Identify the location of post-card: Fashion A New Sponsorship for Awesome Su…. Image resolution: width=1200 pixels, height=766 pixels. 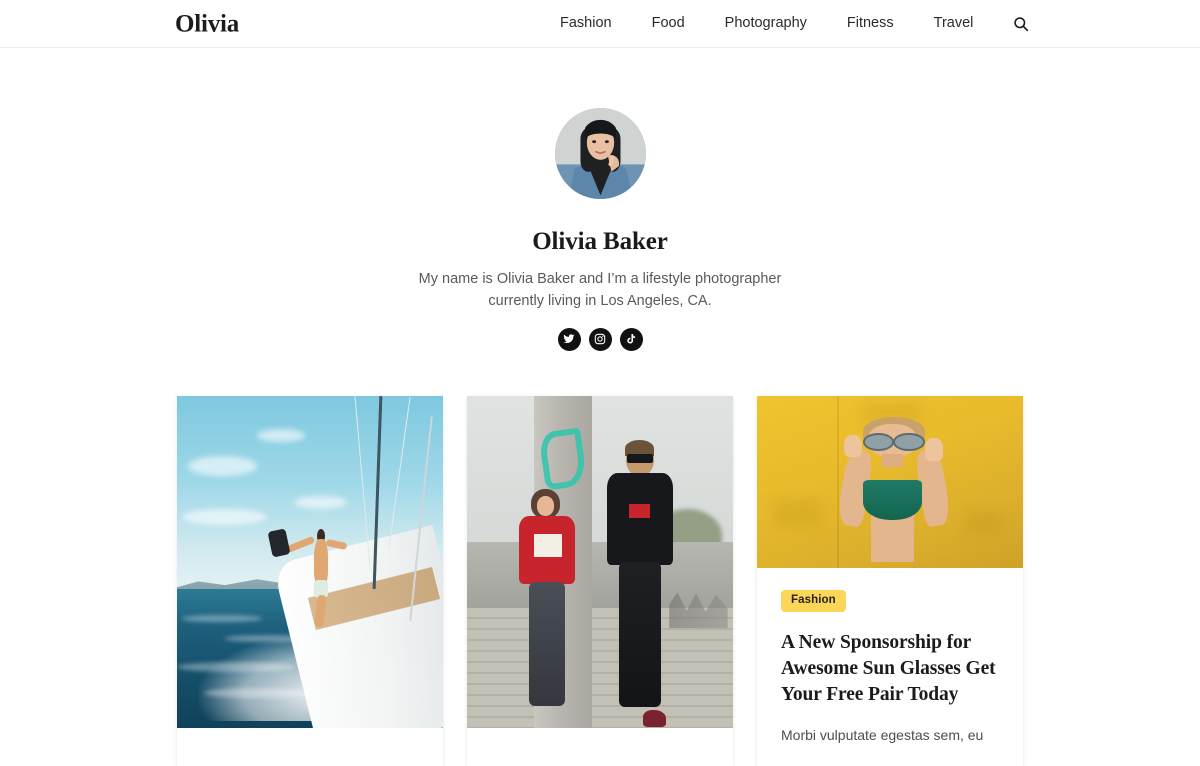
(890, 581).